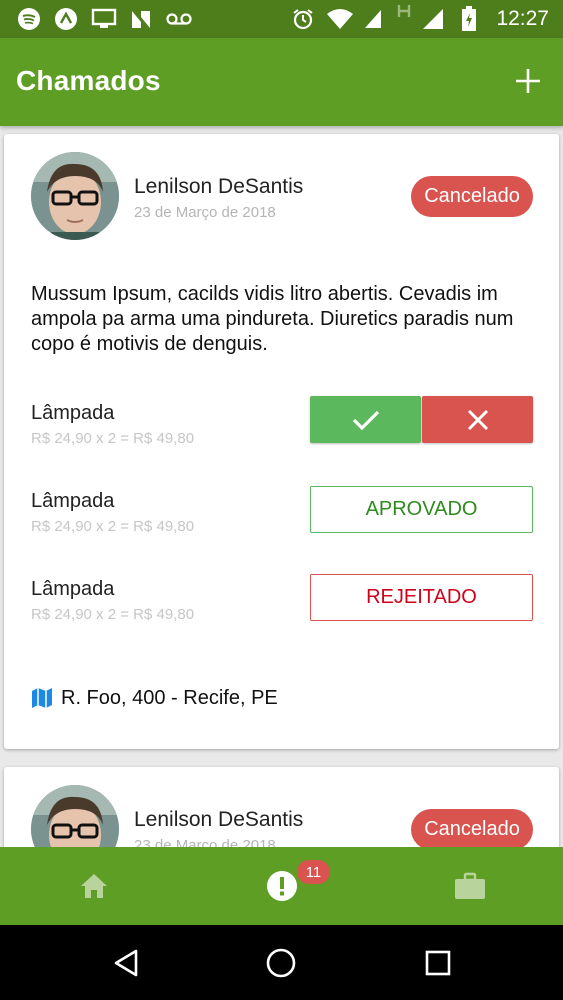 This screenshot has width=563, height=1000. What do you see at coordinates (66, 19) in the screenshot?
I see `arc-app-icon` at bounding box center [66, 19].